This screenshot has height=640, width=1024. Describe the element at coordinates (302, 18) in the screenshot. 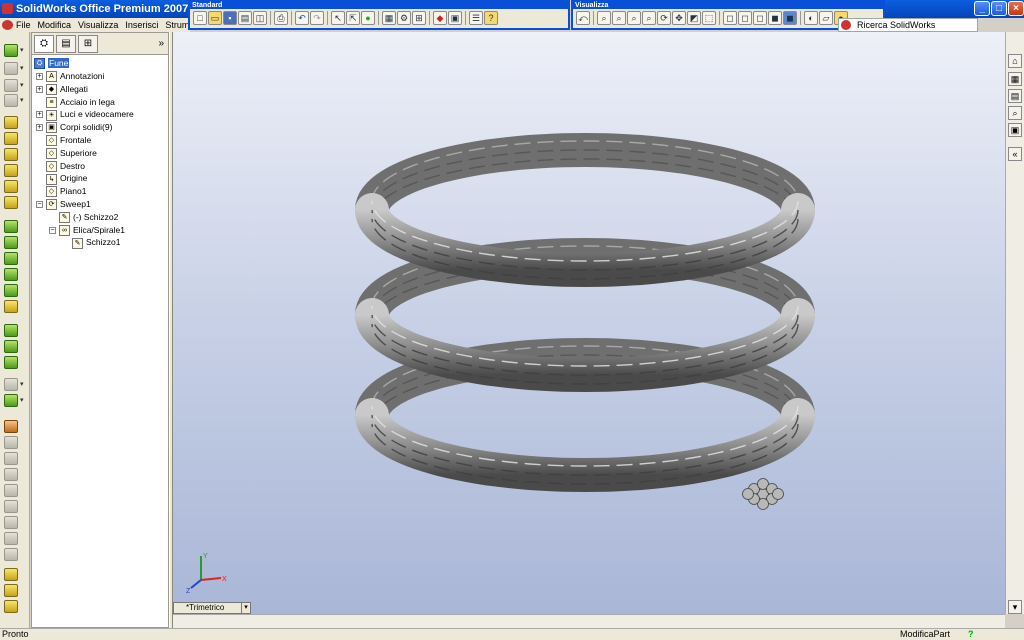

I see `undo-icon: ↶` at that location.